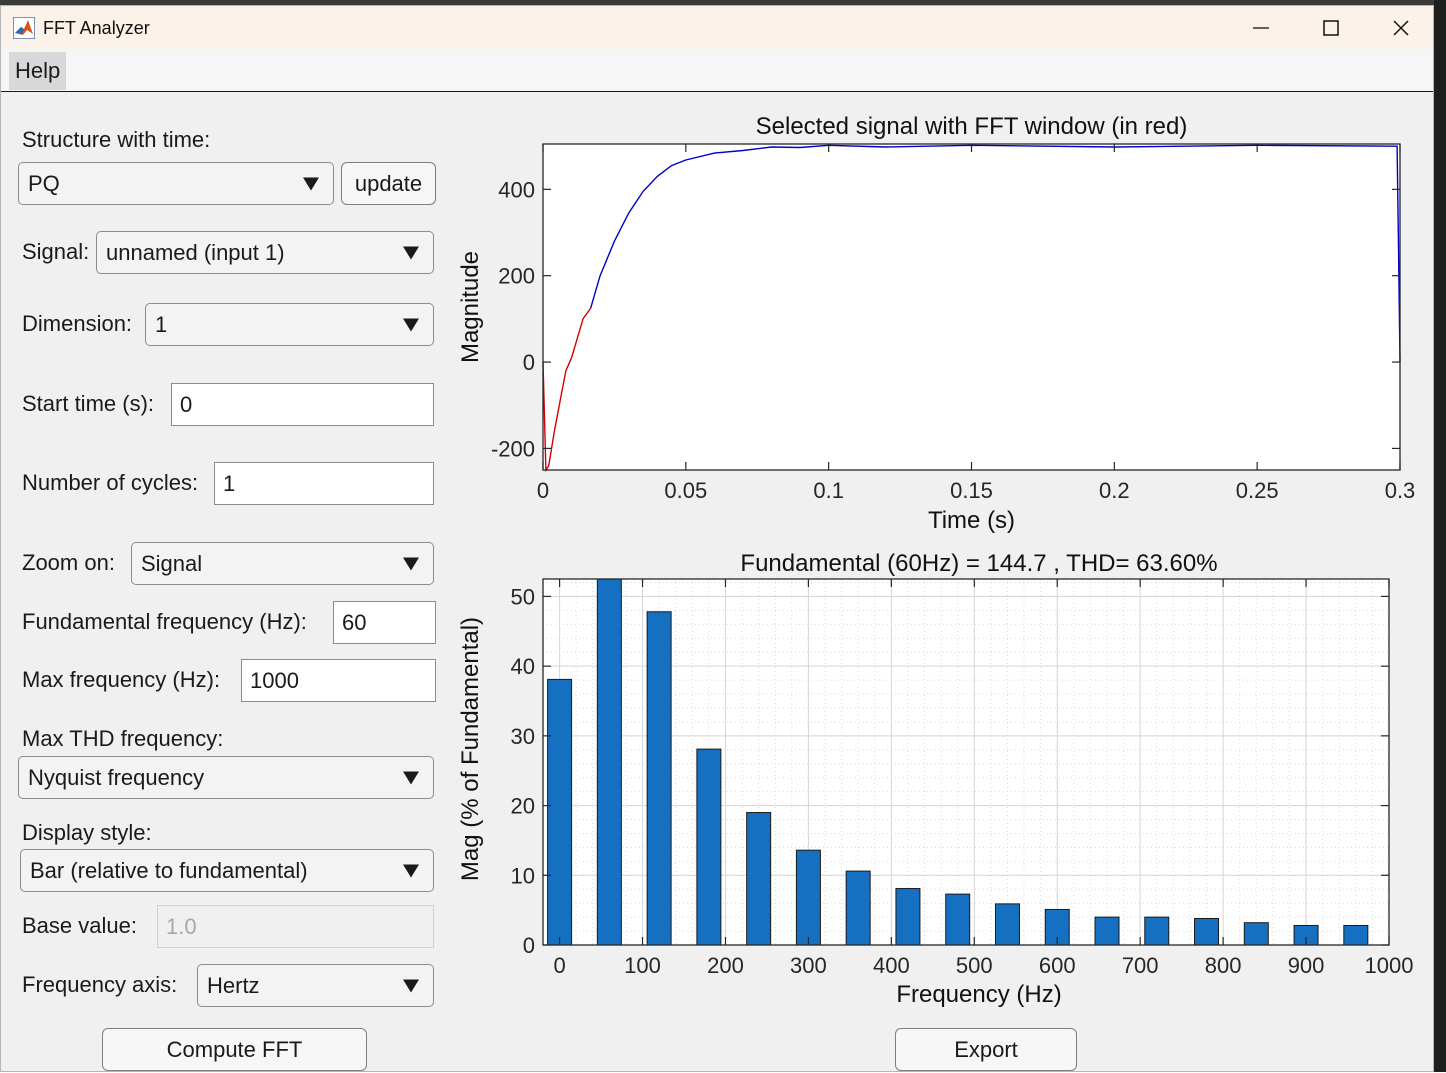 The width and height of the screenshot is (1446, 1073). What do you see at coordinates (529, 945) in the screenshot?
I see `fft-chart-y-tick-label: 0` at bounding box center [529, 945].